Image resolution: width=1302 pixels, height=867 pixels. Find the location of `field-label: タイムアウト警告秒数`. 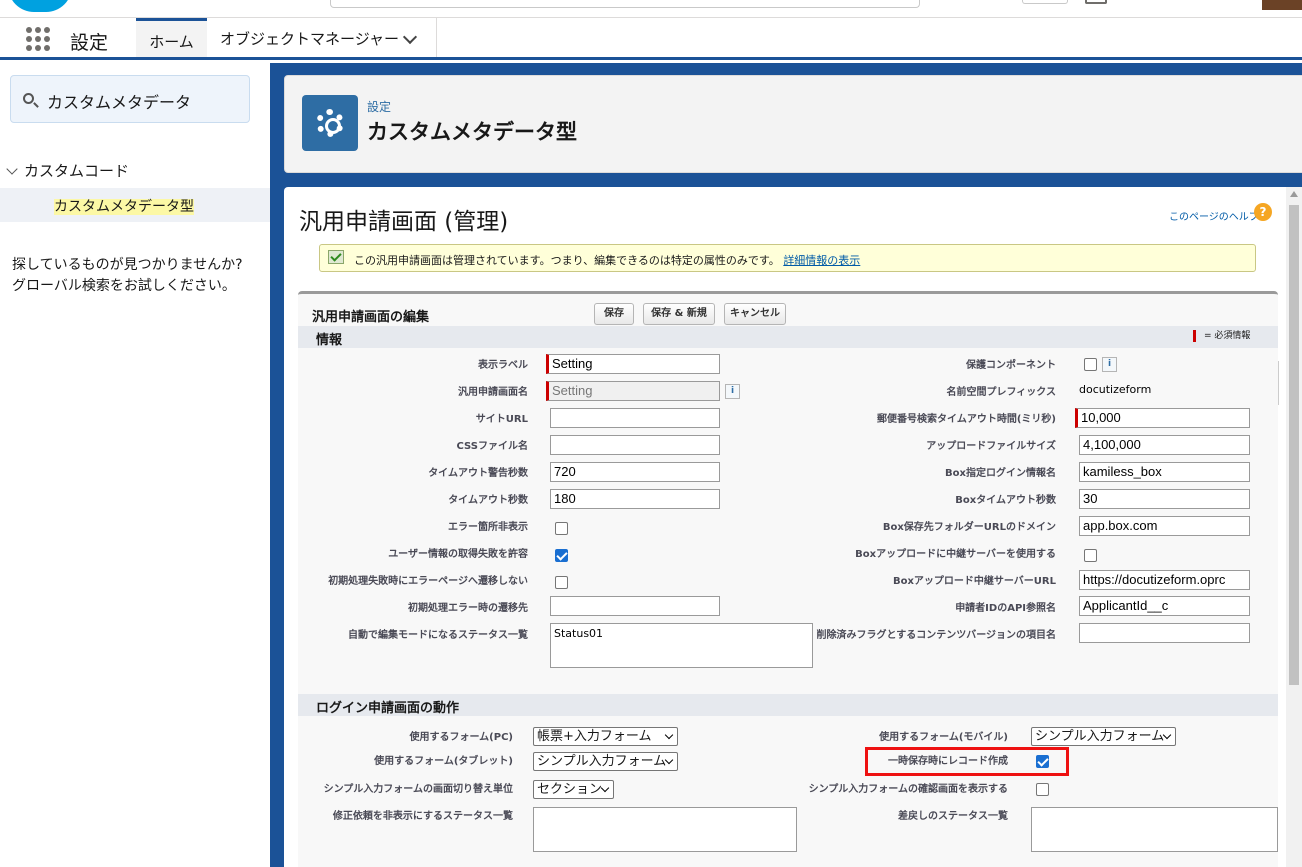

field-label: タイムアウト警告秒数 is located at coordinates (478, 473).